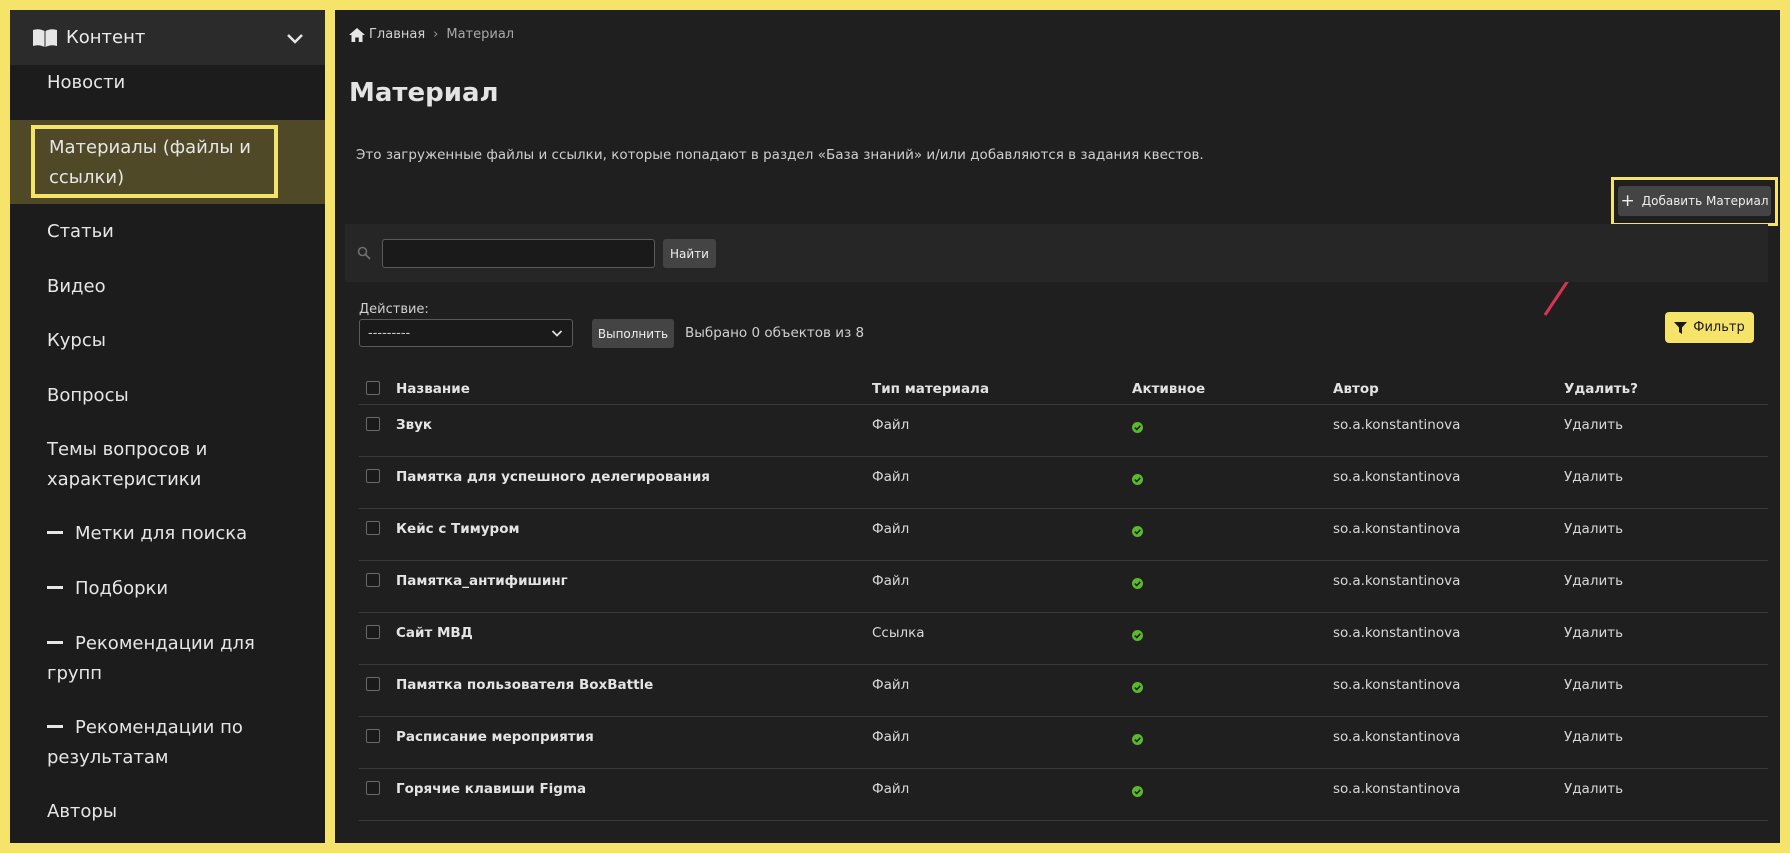 Image resolution: width=1790 pixels, height=853 pixels. What do you see at coordinates (431, 34) in the screenshot?
I see `breadcrumb: Главная › Материал` at bounding box center [431, 34].